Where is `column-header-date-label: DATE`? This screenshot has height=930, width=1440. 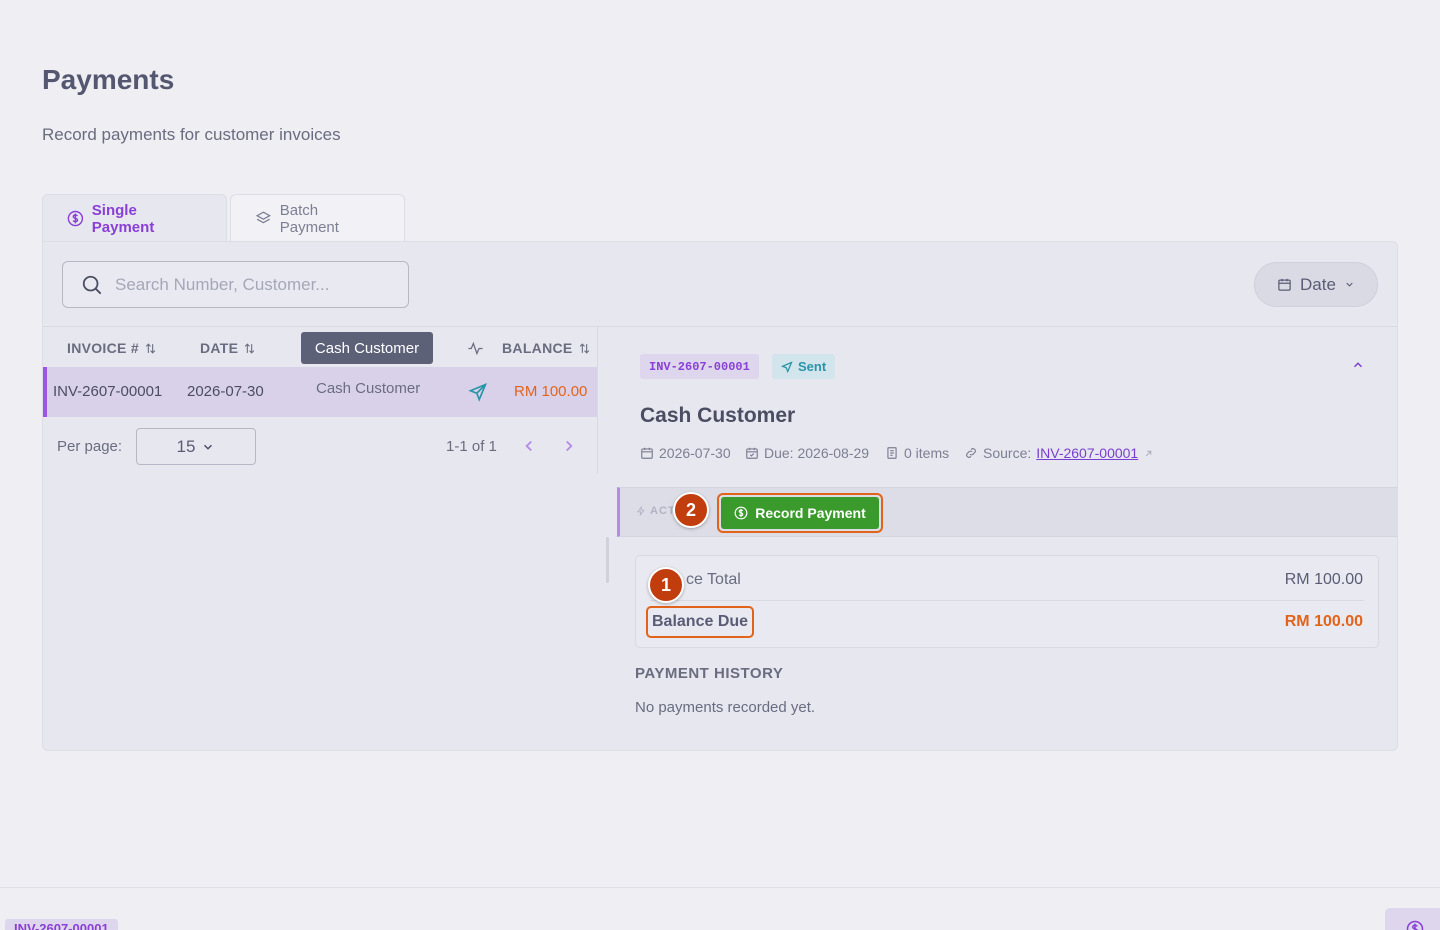 column-header-date-label: DATE is located at coordinates (219, 348).